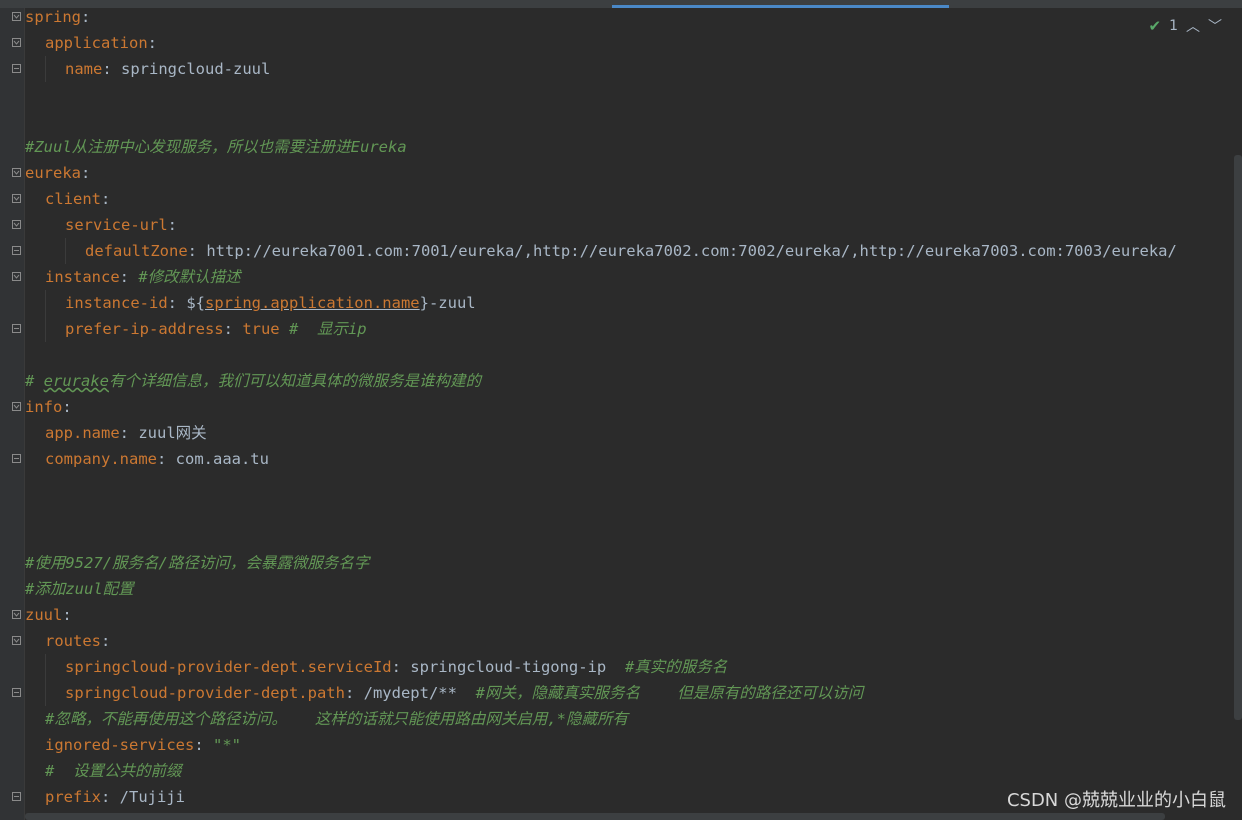 The image size is (1242, 820). Describe the element at coordinates (676, 667) in the screenshot. I see `yaml-comment: #真实的服务名` at that location.